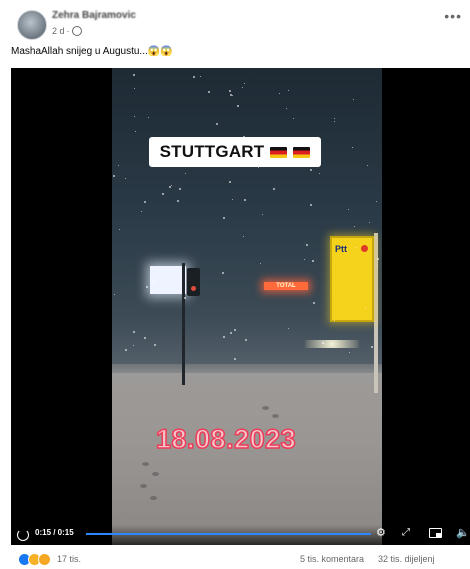 The height and width of the screenshot is (569, 470). What do you see at coordinates (212, 151) in the screenshot?
I see `city-text: STUTTGART` at bounding box center [212, 151].